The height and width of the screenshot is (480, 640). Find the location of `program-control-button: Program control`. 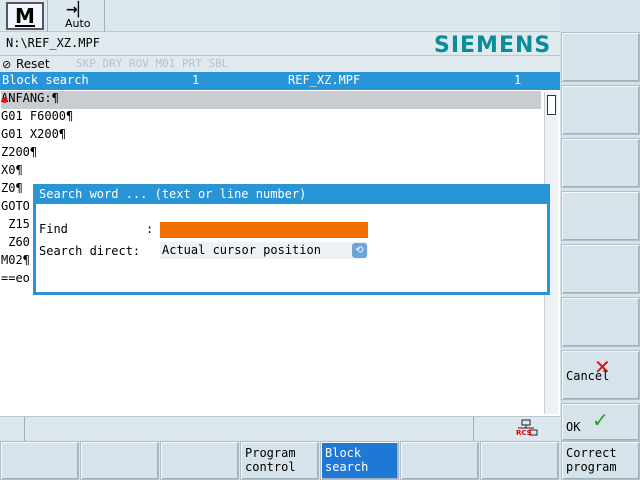

program-control-button: Program control is located at coordinates (279, 460).